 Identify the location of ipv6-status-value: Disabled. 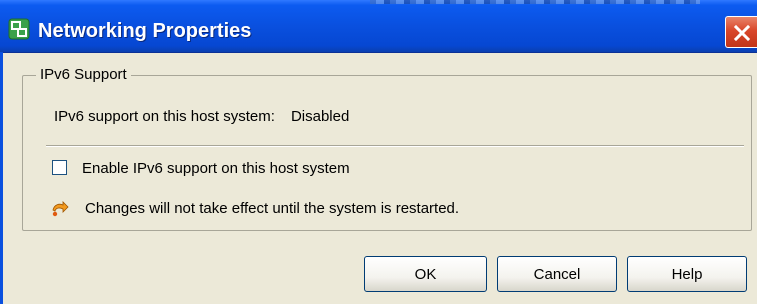
(320, 116).